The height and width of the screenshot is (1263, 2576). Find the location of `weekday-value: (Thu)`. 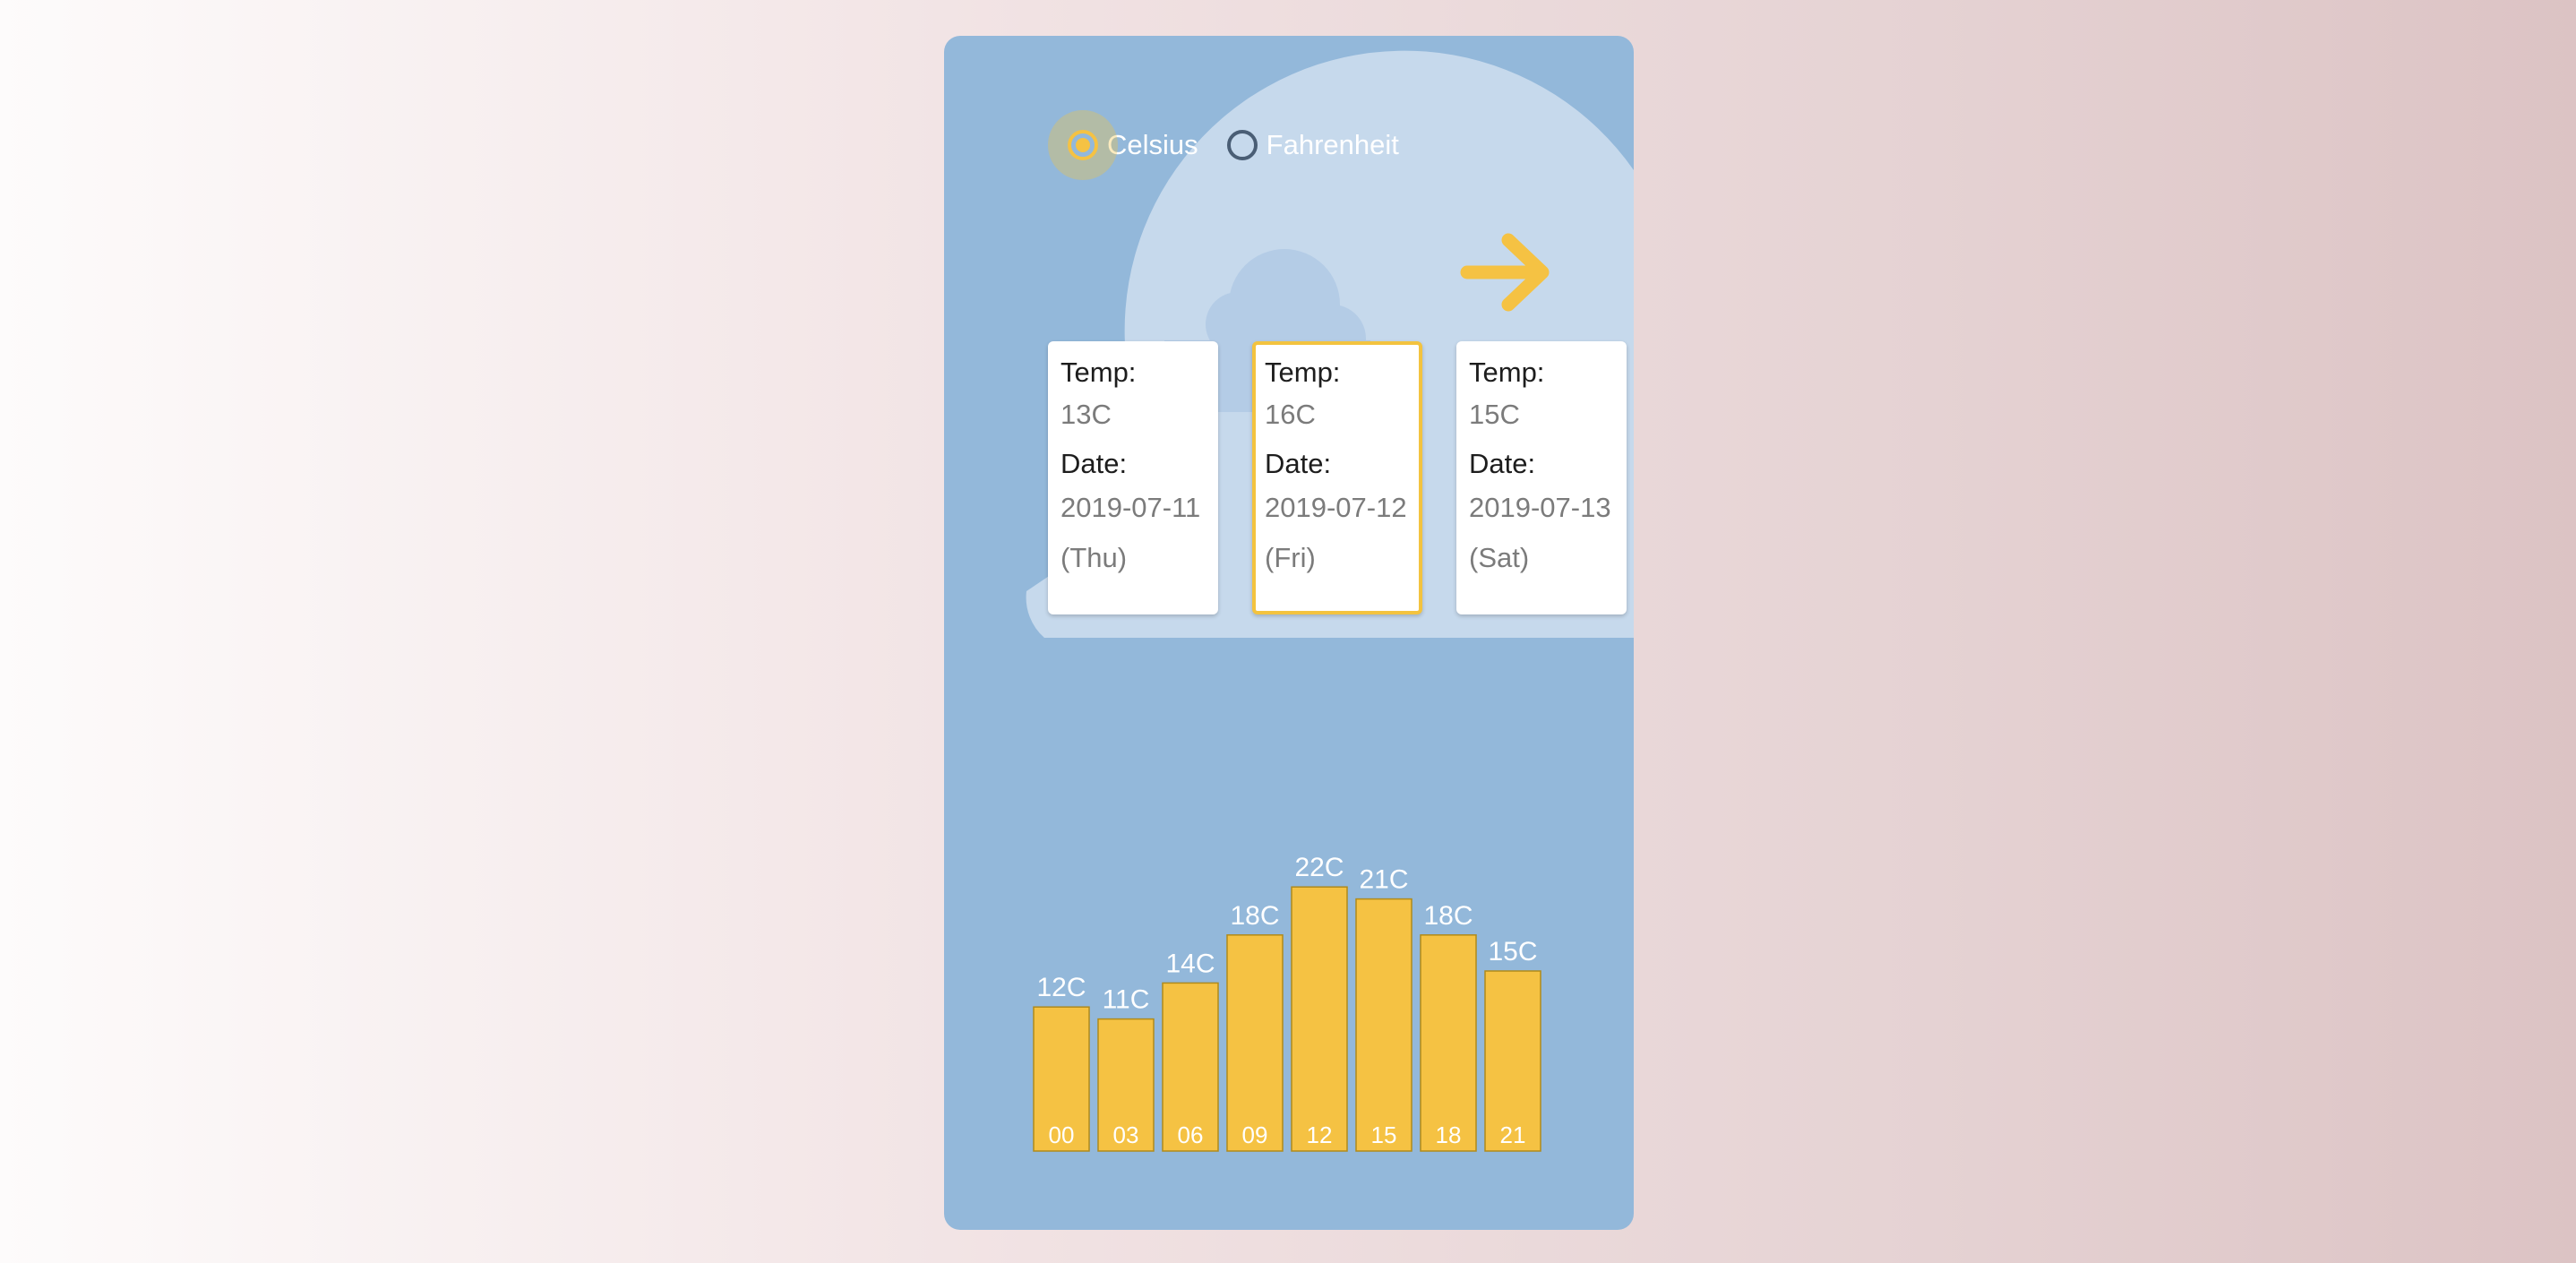

weekday-value: (Thu) is located at coordinates (1094, 557).